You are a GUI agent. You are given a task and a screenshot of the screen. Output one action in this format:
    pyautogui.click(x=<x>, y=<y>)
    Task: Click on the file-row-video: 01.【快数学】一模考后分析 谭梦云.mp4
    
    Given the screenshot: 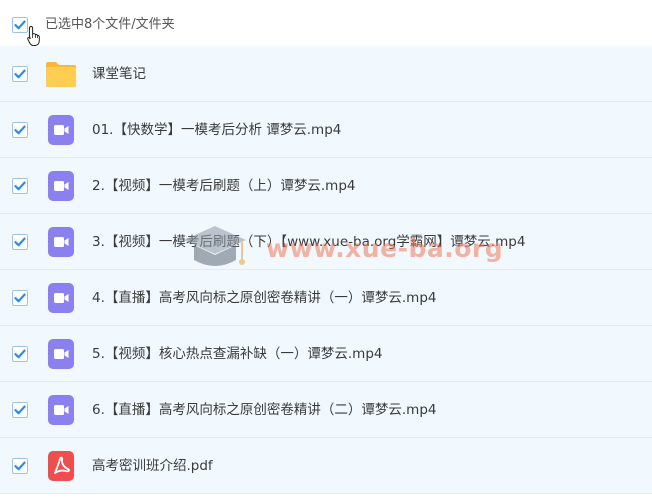 What is the action you would take?
    pyautogui.click(x=326, y=130)
    